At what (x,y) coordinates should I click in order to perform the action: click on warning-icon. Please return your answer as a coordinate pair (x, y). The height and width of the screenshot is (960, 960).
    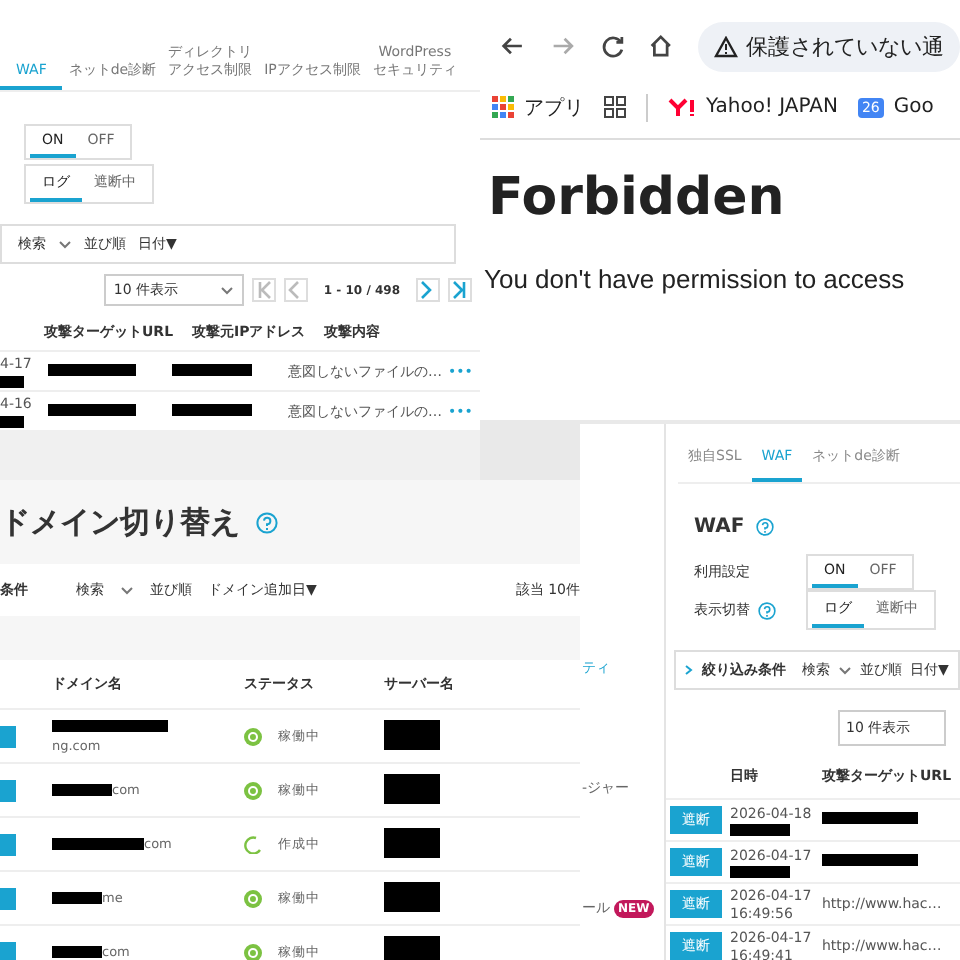
    Looking at the image, I should click on (726, 46).